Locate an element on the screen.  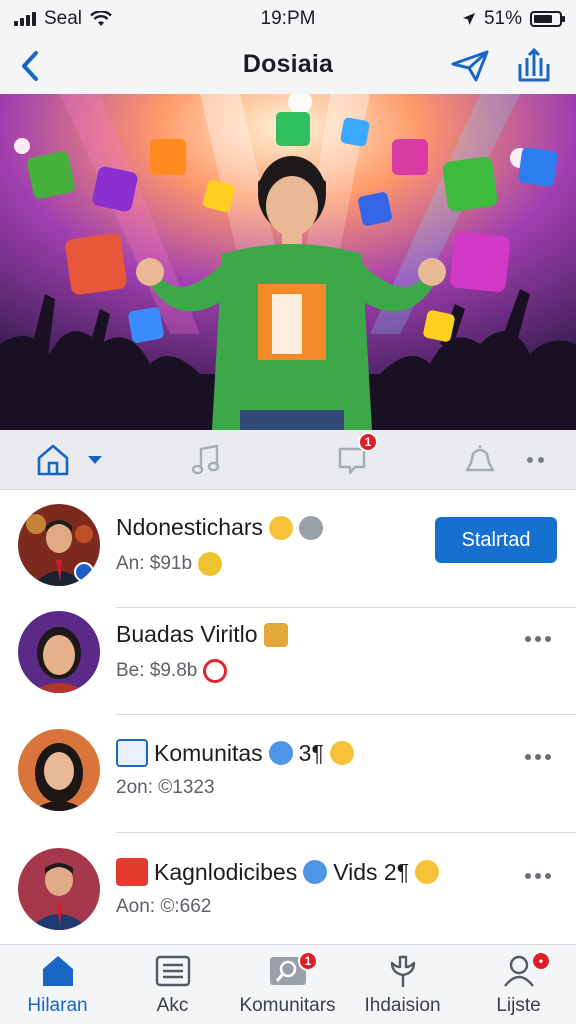
tab-home: Hilaran is located at coordinates (57, 984).